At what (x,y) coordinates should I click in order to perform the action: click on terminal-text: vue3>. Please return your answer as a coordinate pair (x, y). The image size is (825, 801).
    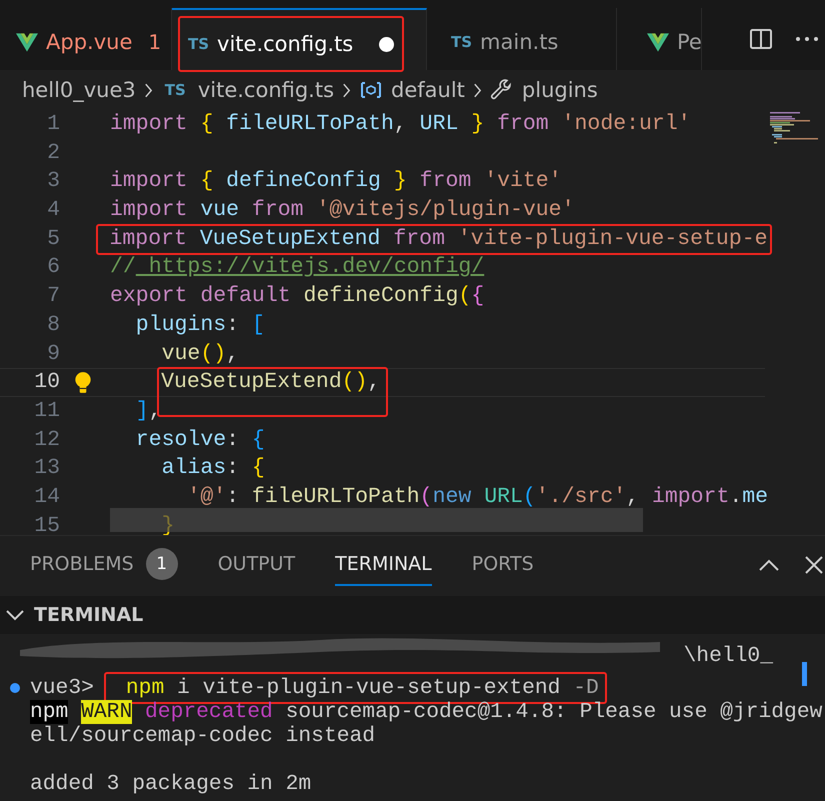
    Looking at the image, I should click on (62, 688).